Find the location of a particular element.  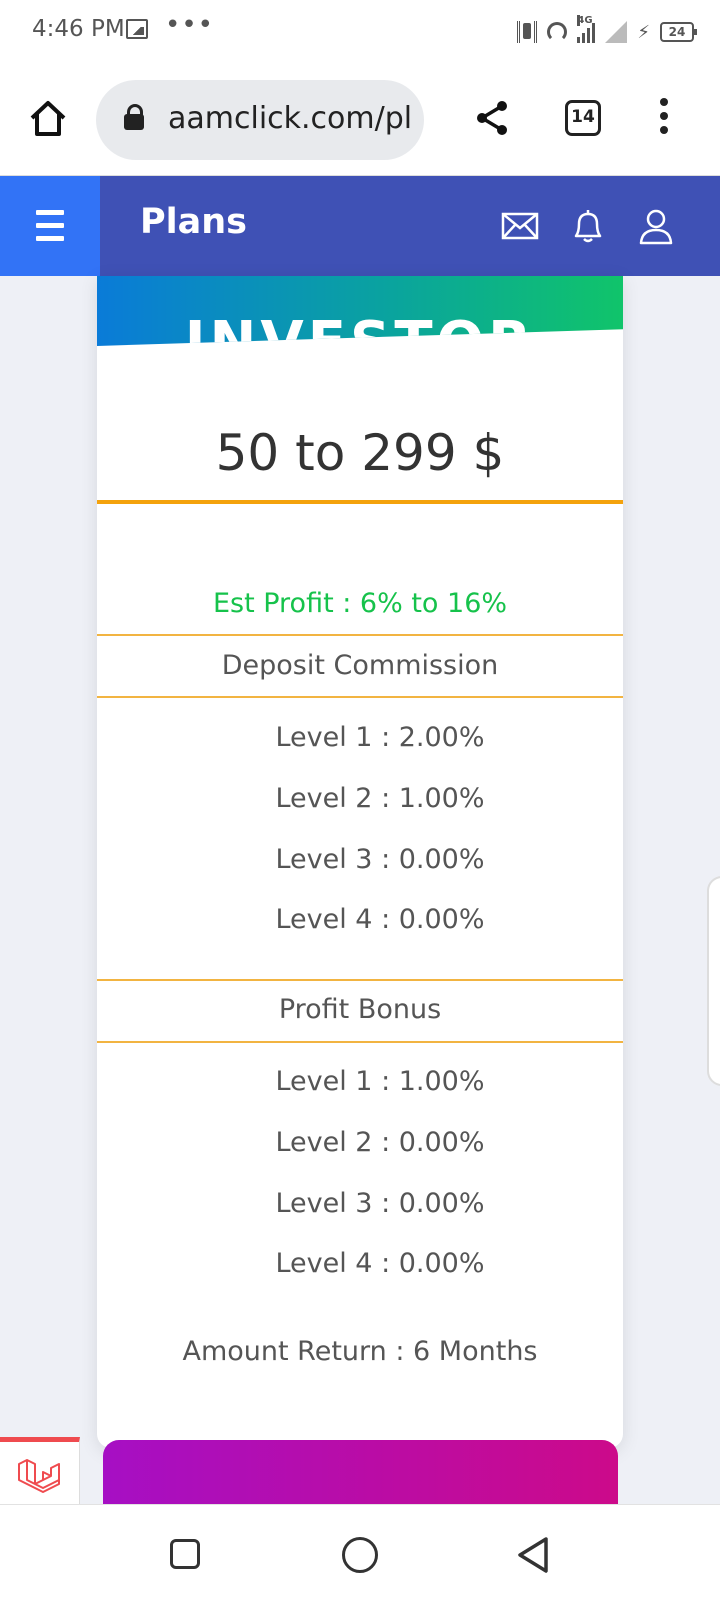

side-panel-tab is located at coordinates (713, 981).